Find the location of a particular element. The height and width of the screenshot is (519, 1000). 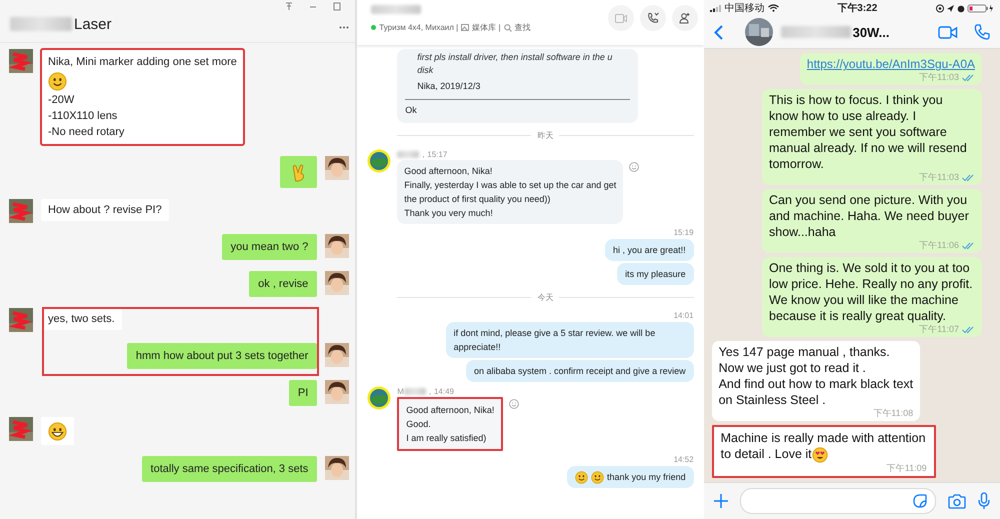

call-button is located at coordinates (653, 18).